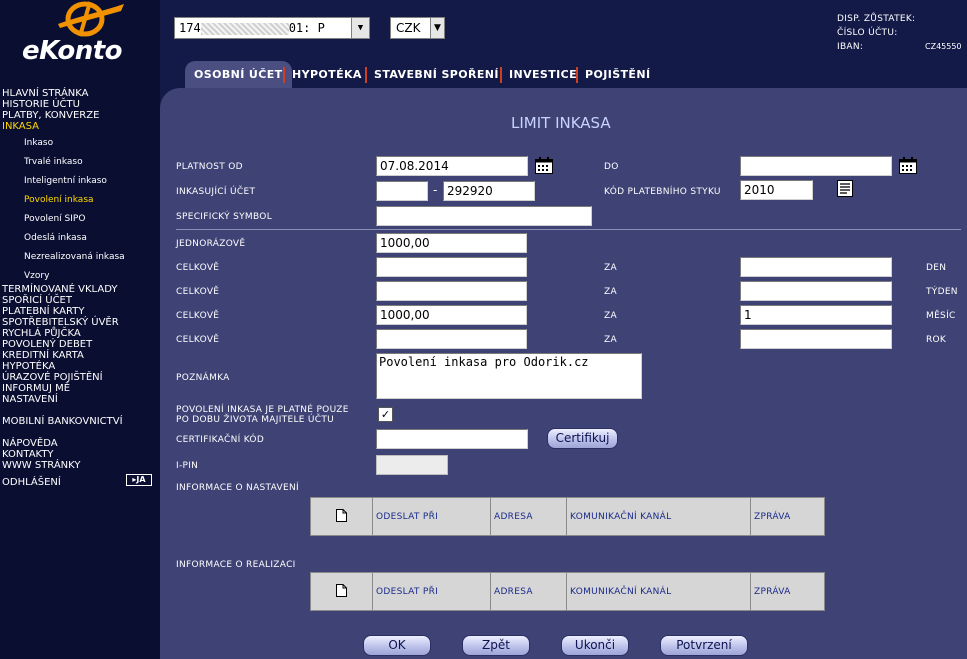 The height and width of the screenshot is (659, 967). I want to click on subnav-item-sent-debits: Odeslá inkasa, so click(55, 238).